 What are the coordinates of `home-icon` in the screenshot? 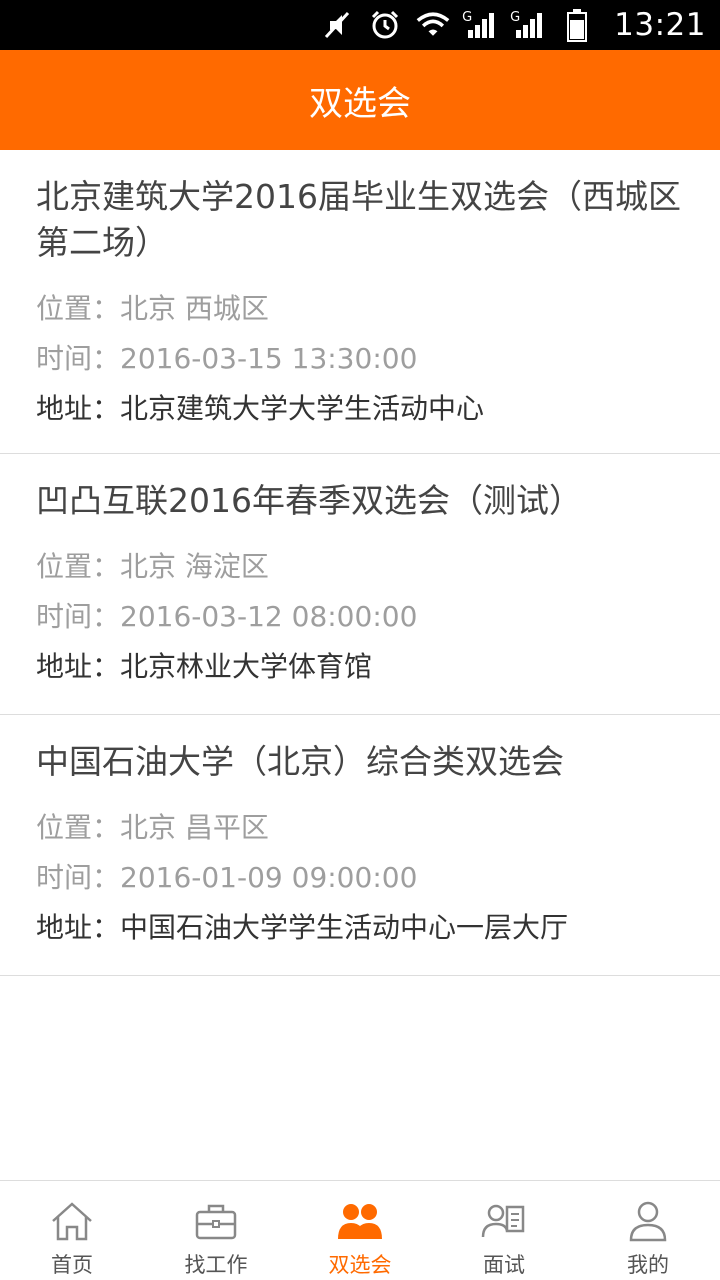 It's located at (72, 1221).